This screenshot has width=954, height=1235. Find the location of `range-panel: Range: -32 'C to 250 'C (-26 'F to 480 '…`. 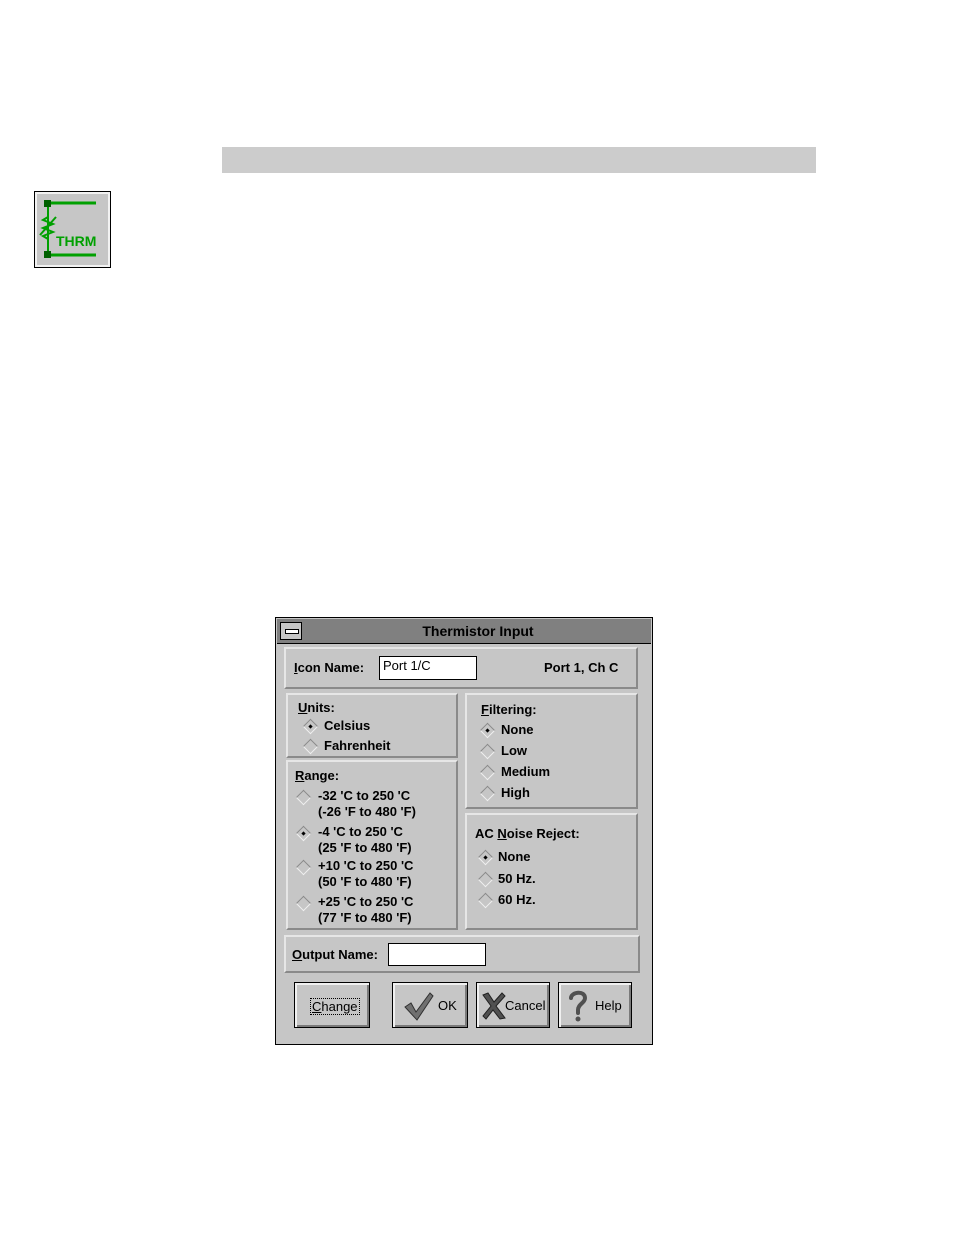

range-panel: Range: -32 'C to 250 'C (-26 'F to 480 '… is located at coordinates (372, 845).